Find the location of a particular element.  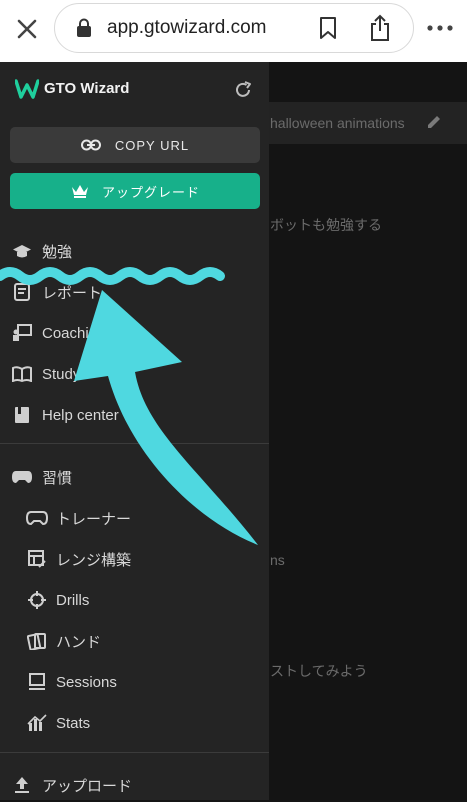

sidebar-item-range-builder: レンジ構築 is located at coordinates (134, 559).